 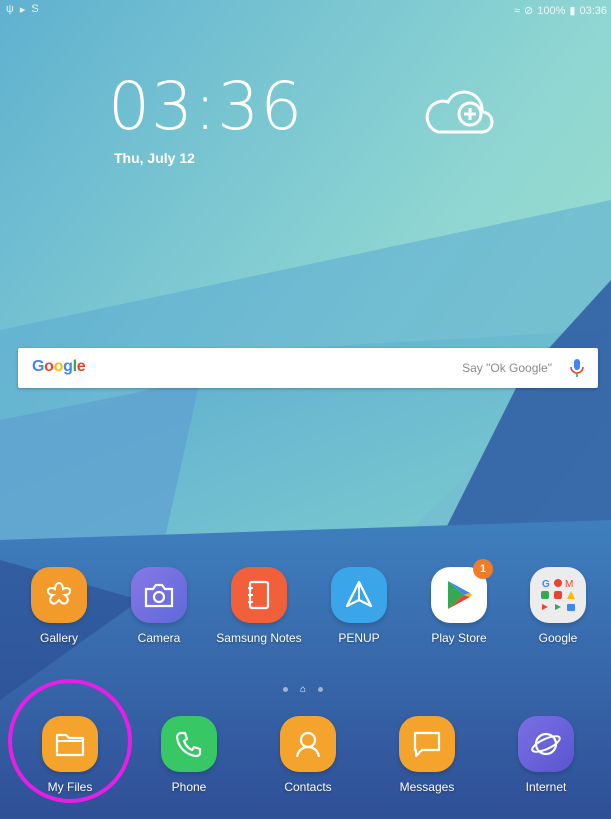 What do you see at coordinates (483, 569) in the screenshot?
I see `notification-badge: 1` at bounding box center [483, 569].